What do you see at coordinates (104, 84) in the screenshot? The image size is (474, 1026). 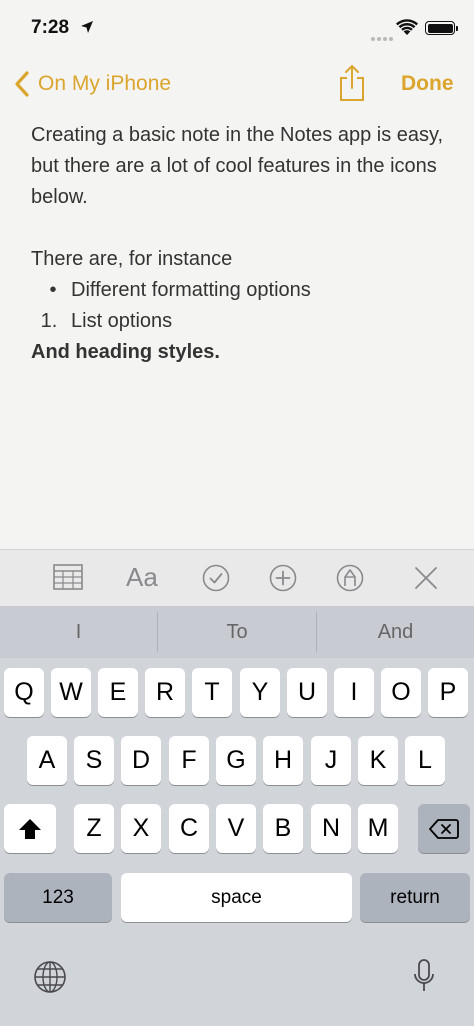 I see `back-button: On My iPhone` at bounding box center [104, 84].